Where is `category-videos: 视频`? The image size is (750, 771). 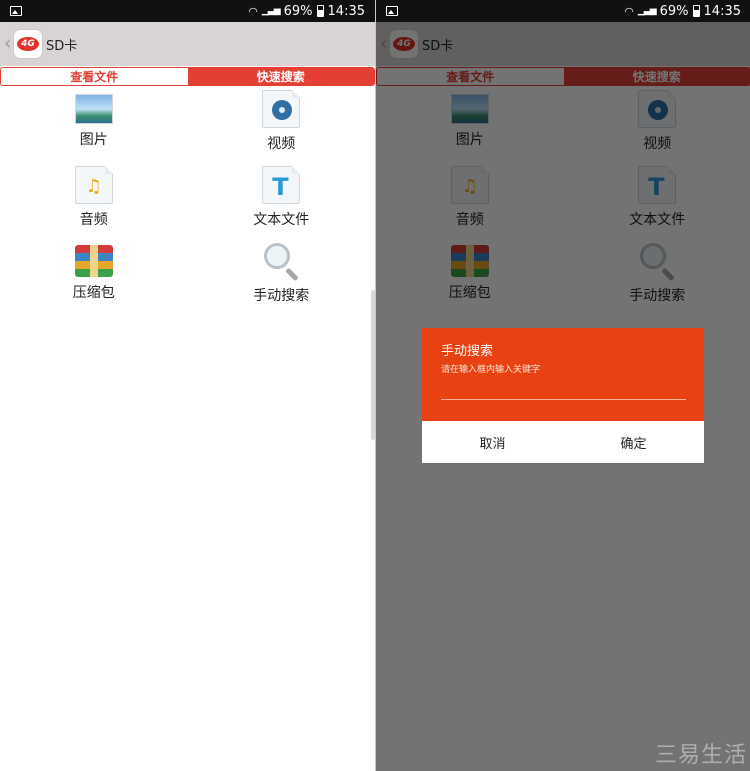 category-videos: 视频 is located at coordinates (282, 124).